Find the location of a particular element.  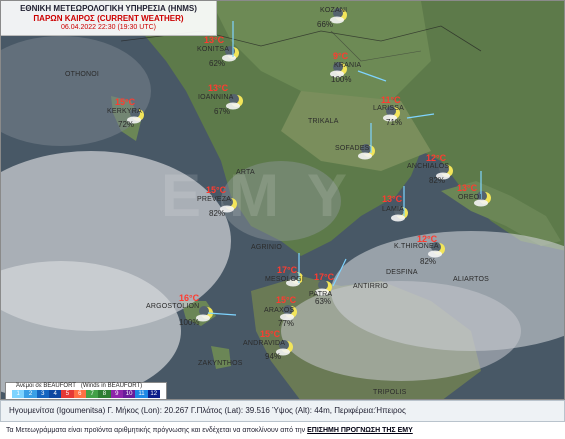

station-name-desfina: DESFINA is located at coordinates (402, 272).